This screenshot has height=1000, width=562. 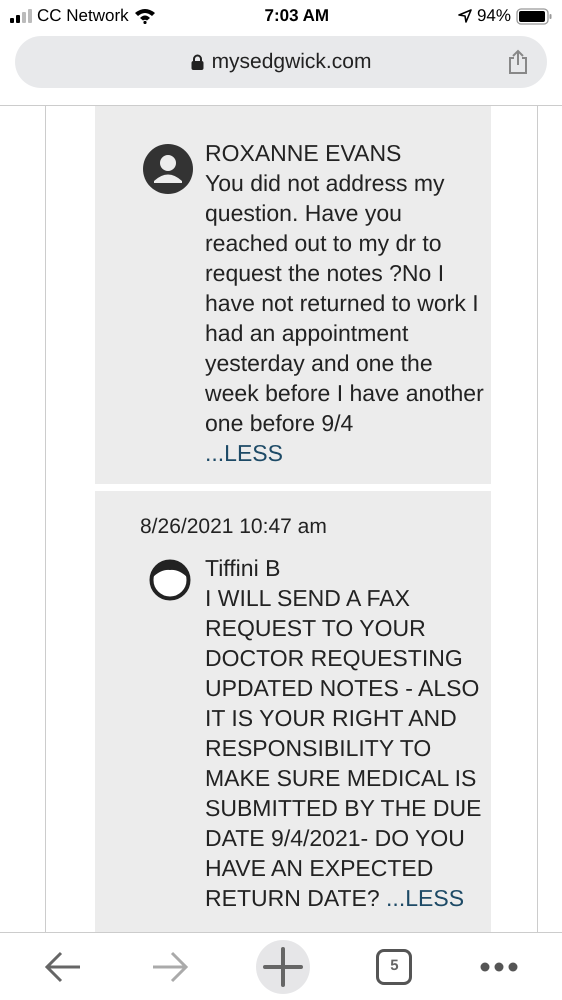 I want to click on location-icon, so click(x=465, y=16).